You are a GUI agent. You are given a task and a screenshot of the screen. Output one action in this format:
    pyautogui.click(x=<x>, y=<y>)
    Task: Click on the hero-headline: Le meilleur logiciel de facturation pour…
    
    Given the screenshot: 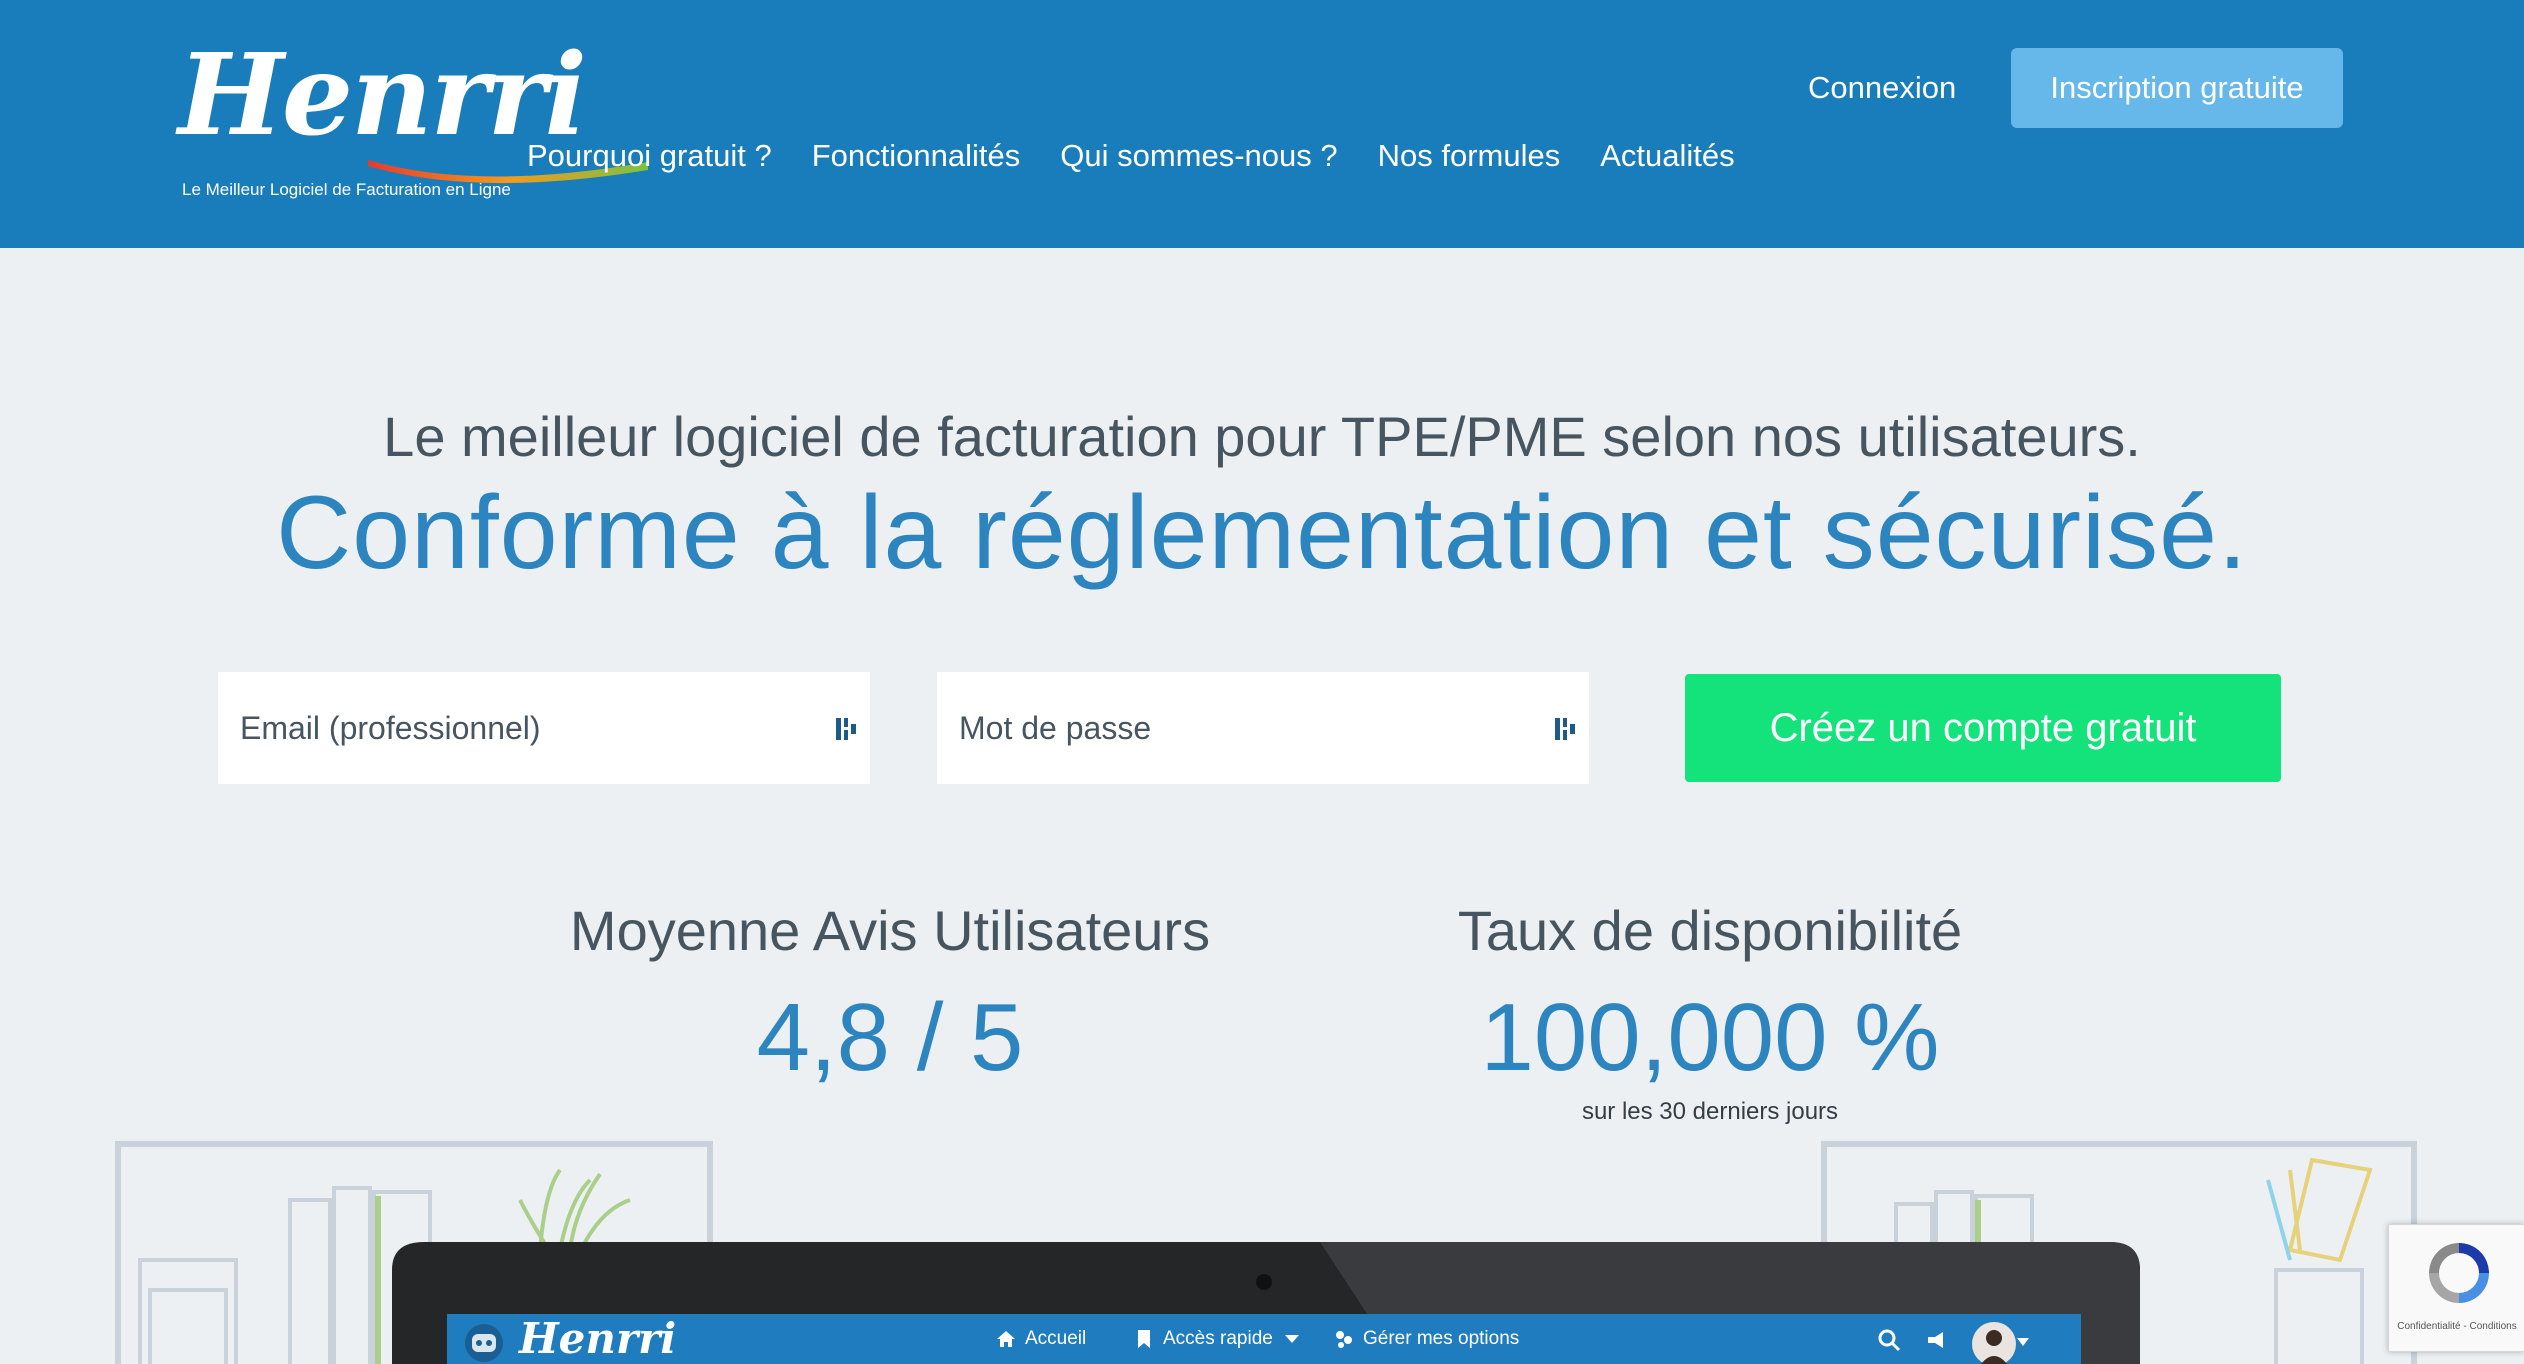 What is the action you would take?
    pyautogui.click(x=1262, y=436)
    